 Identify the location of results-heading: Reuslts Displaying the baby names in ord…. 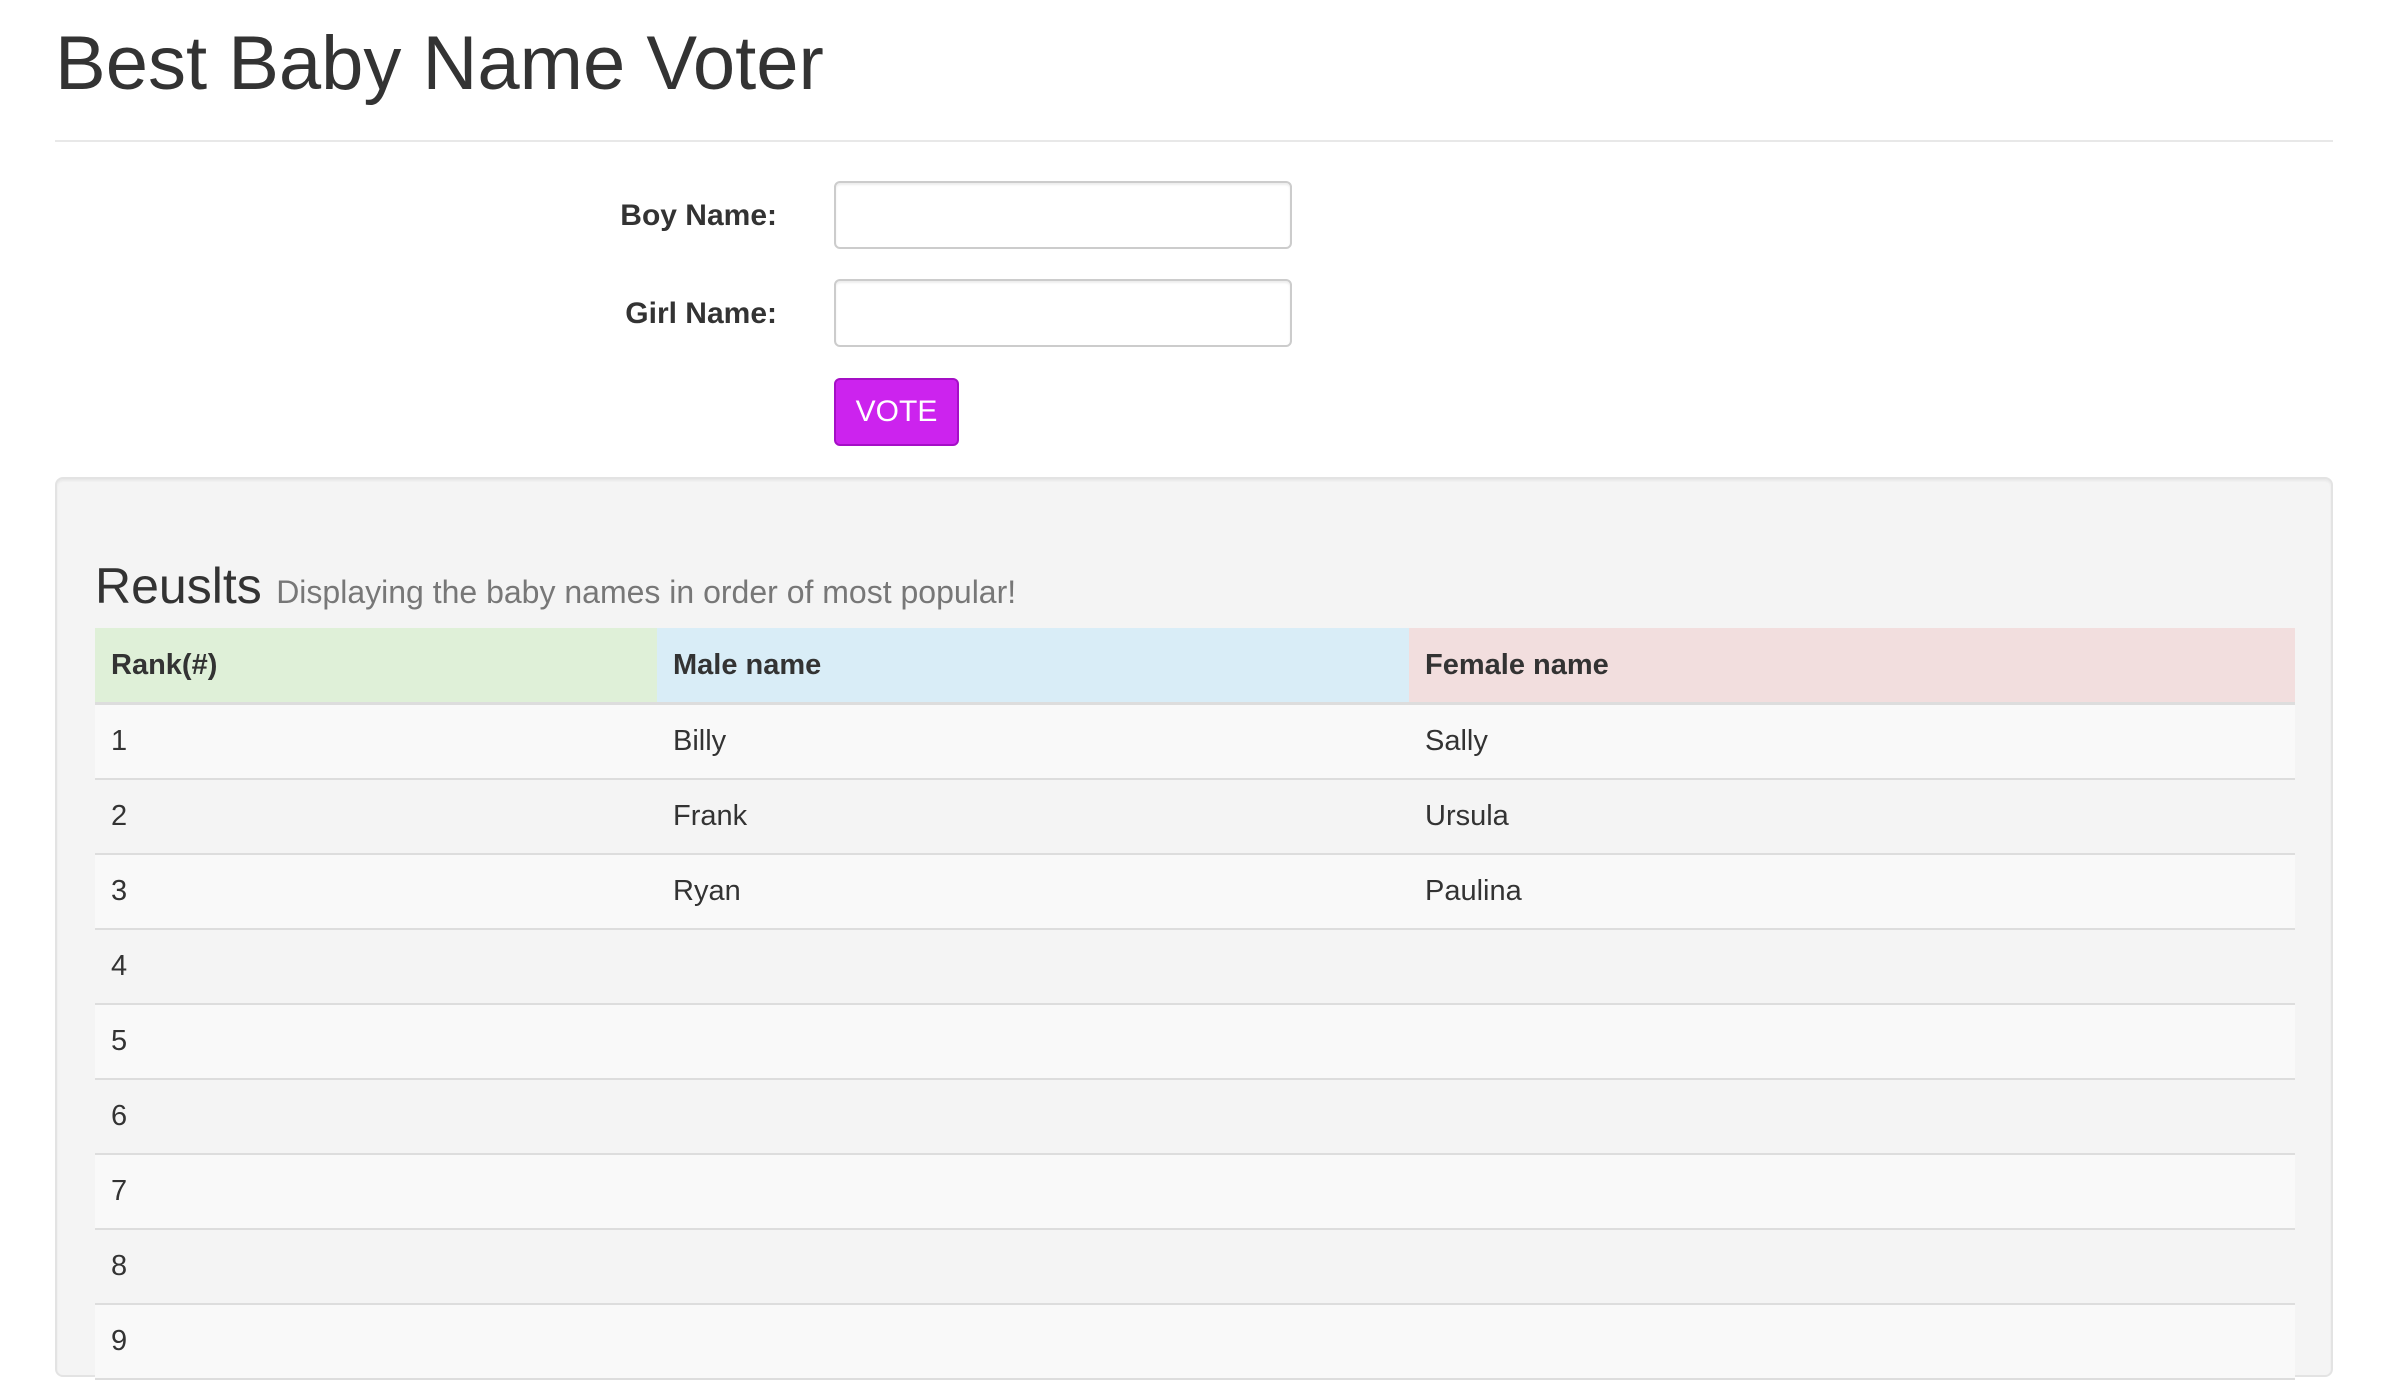
(555, 586).